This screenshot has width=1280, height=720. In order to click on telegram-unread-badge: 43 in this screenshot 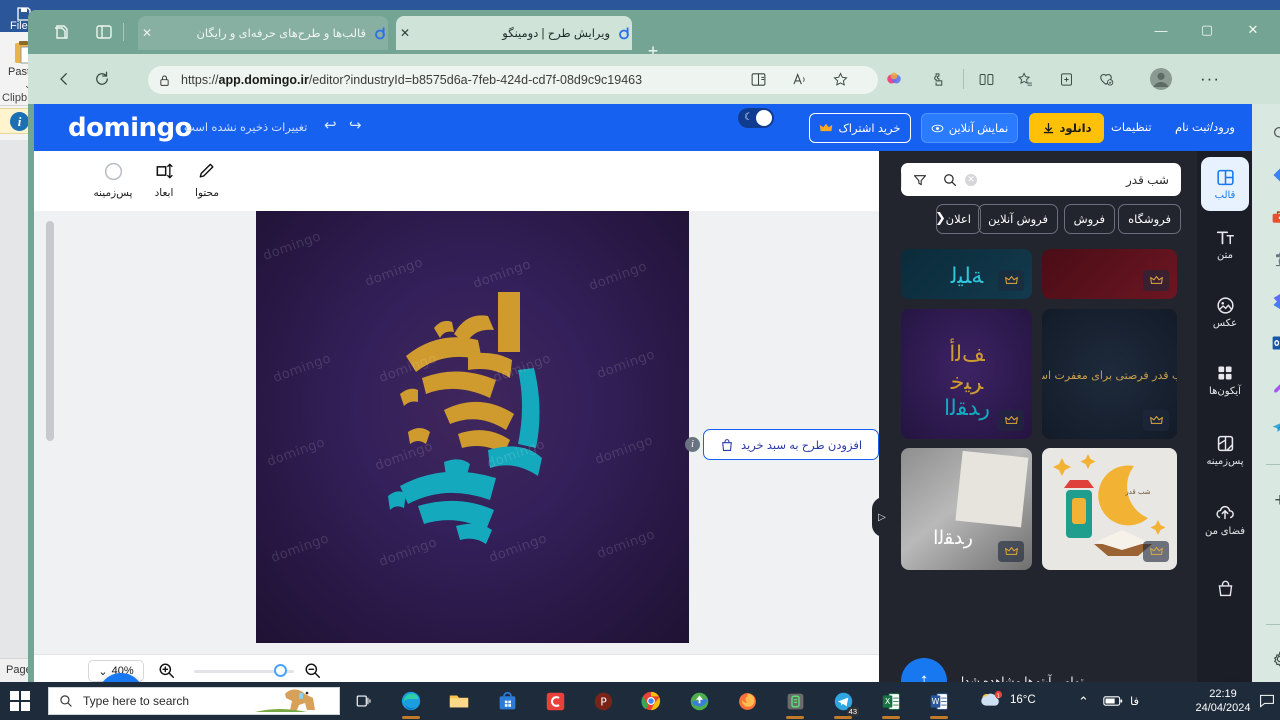, I will do `click(852, 711)`.